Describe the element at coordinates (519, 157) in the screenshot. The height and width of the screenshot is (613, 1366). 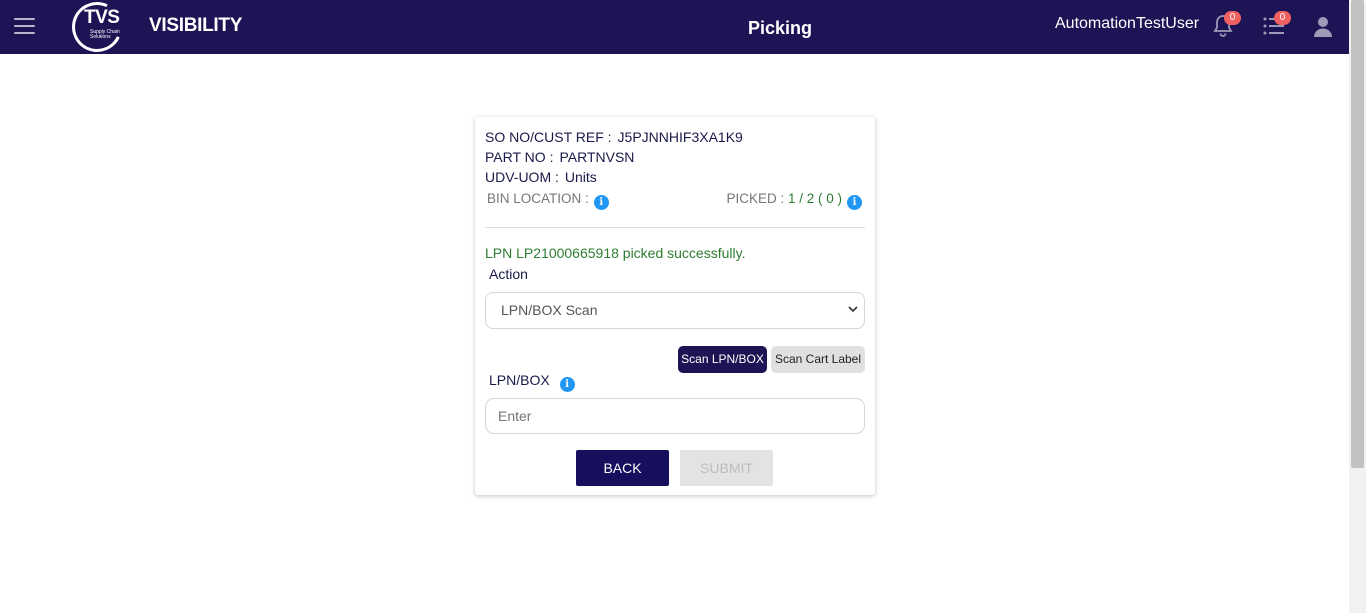
I see `part-label: PART NO :` at that location.